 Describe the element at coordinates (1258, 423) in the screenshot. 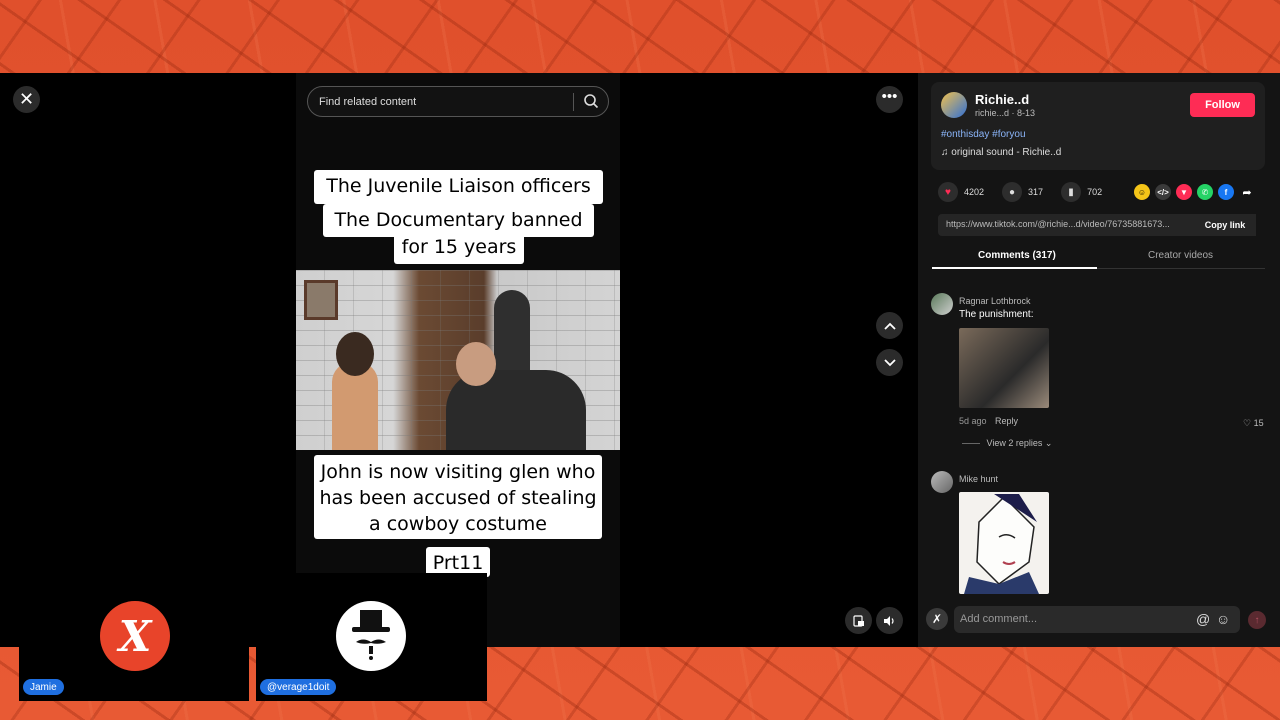

I see `comment-like-count: 15` at that location.